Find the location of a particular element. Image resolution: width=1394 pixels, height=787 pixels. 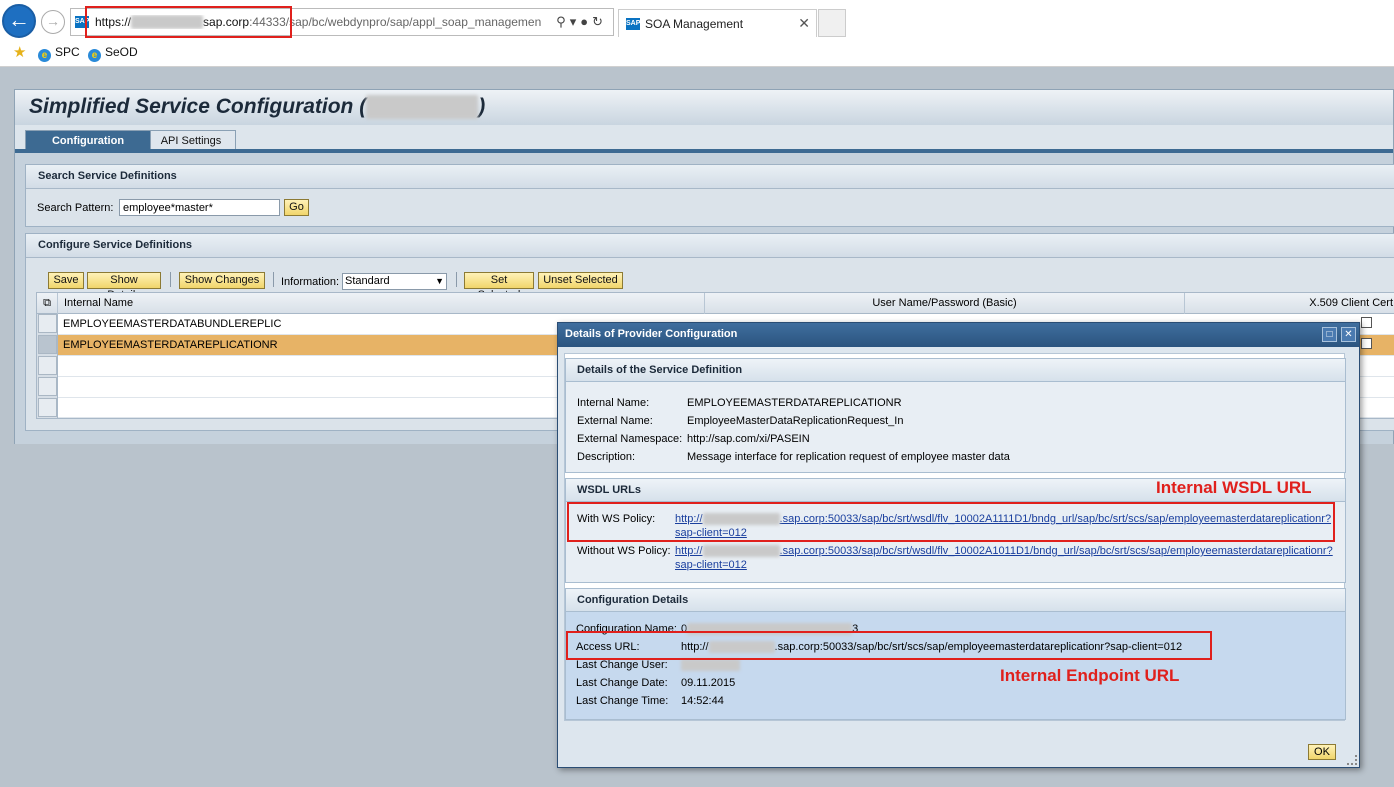

chevron-down-icon: ▼ is located at coordinates (439, 281).